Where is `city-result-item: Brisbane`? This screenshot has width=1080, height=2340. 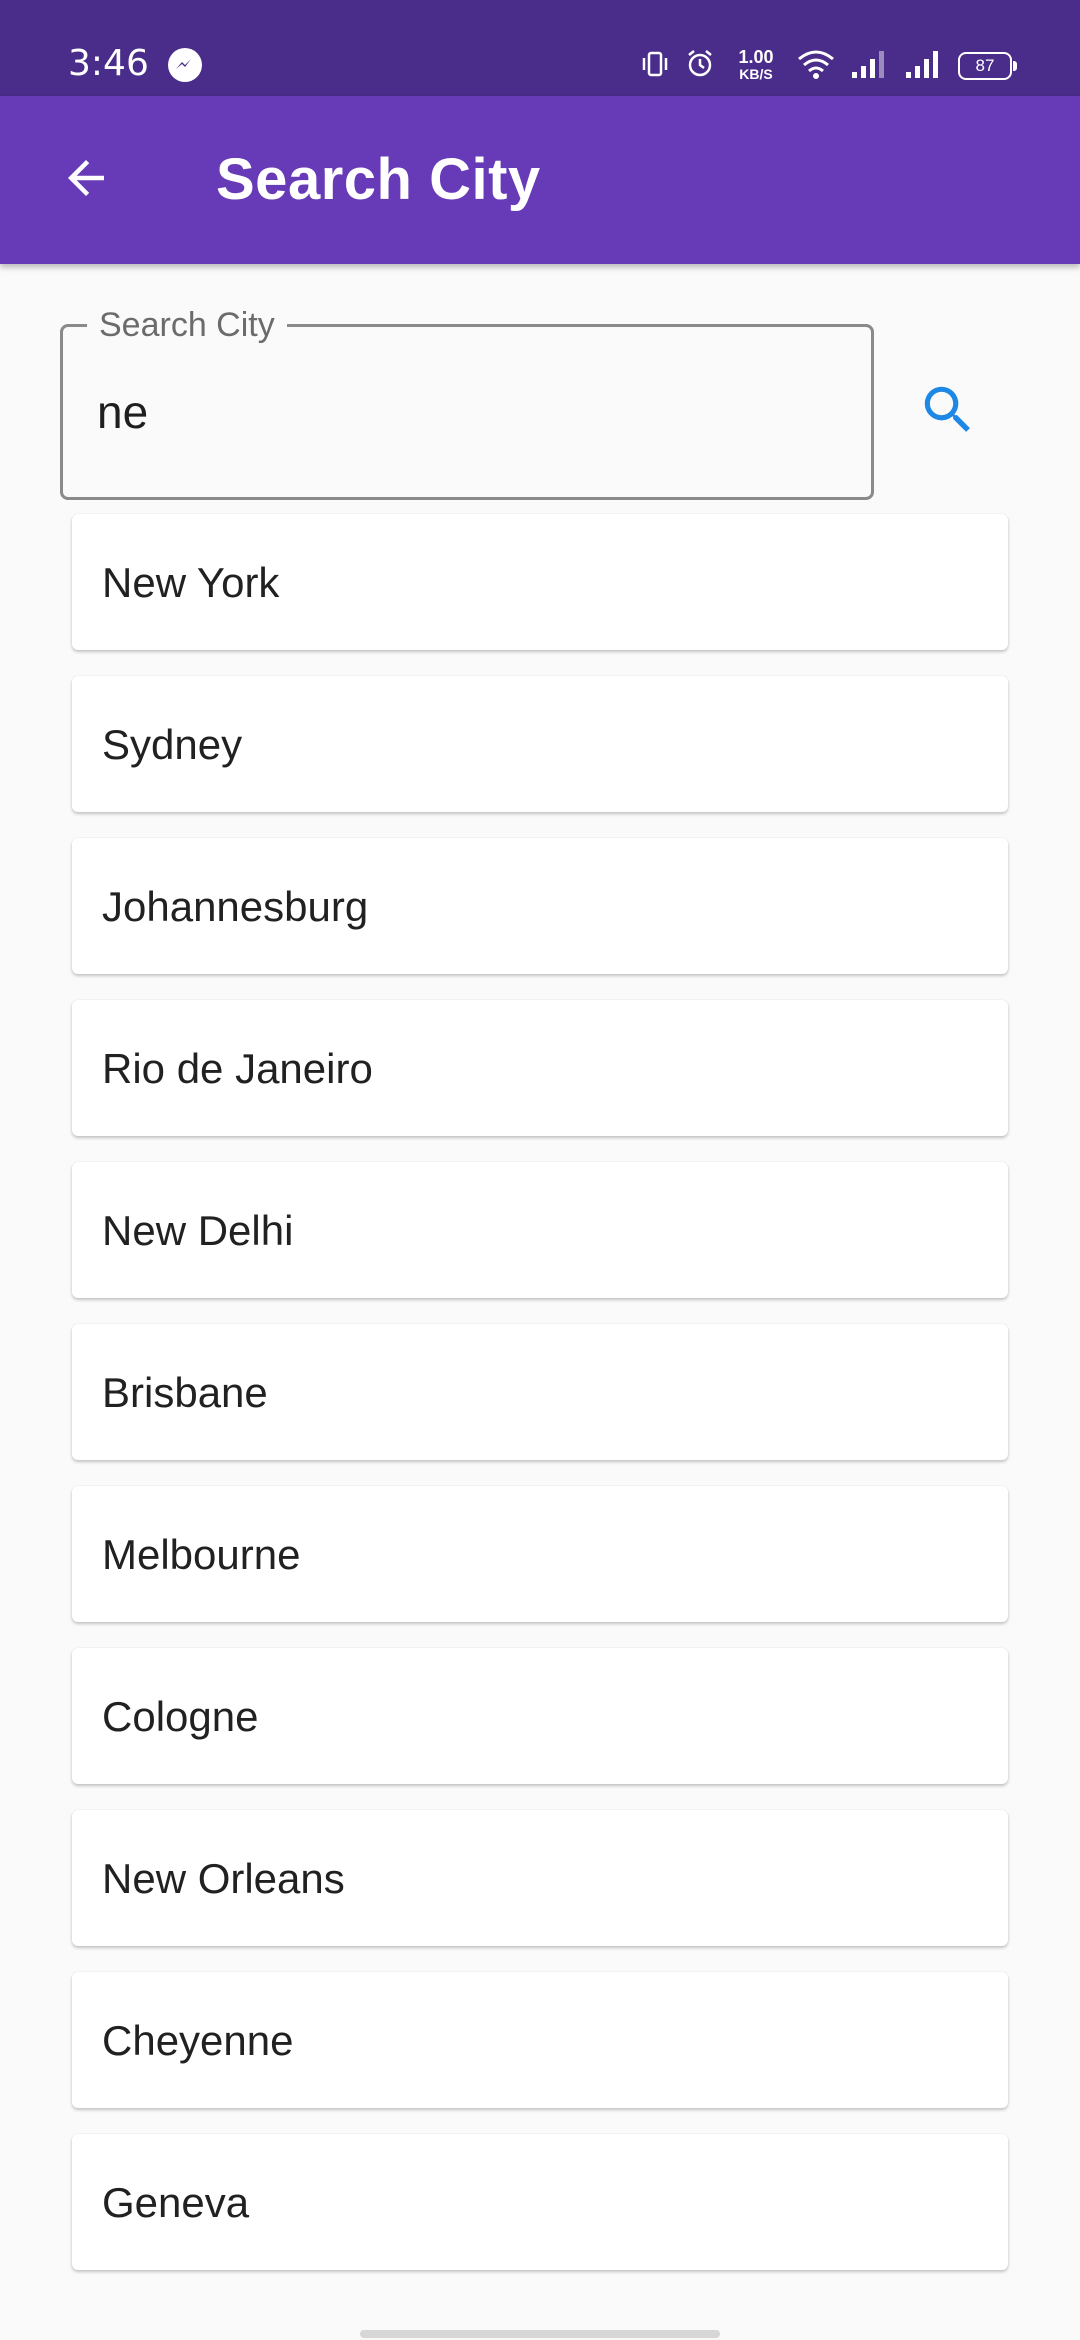
city-result-item: Brisbane is located at coordinates (540, 1392).